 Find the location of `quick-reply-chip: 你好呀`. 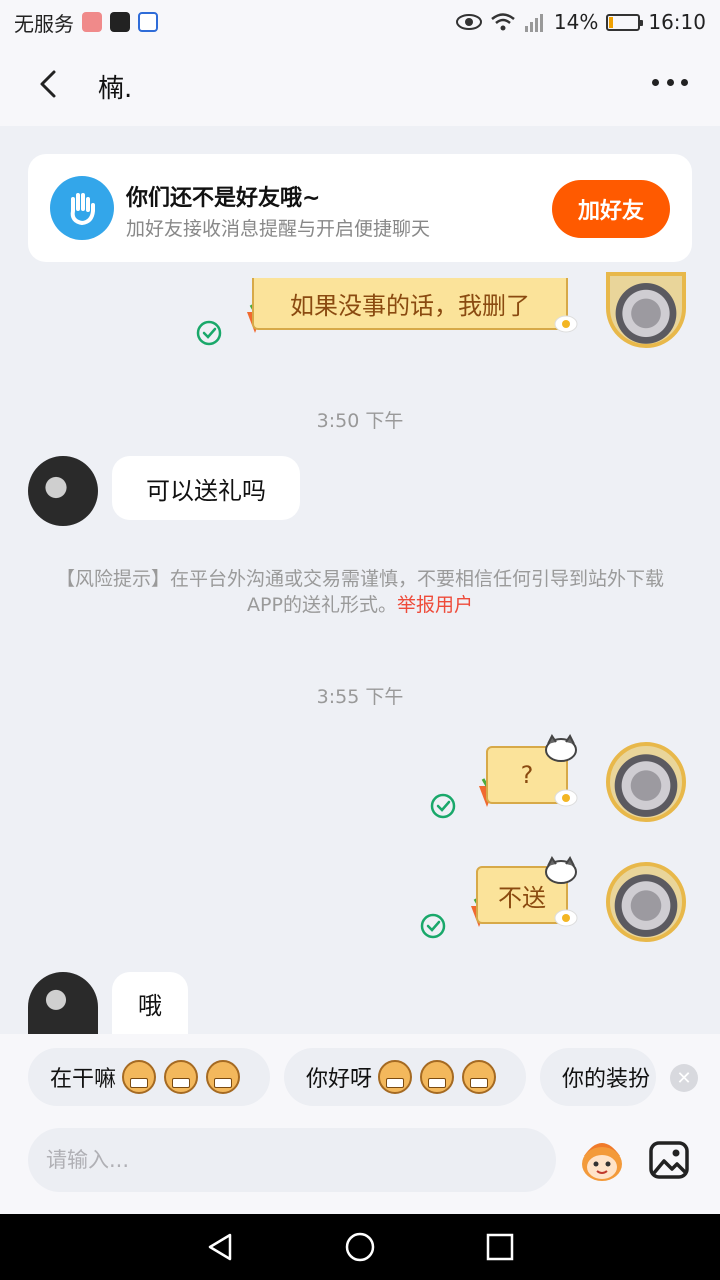

quick-reply-chip: 你好呀 is located at coordinates (405, 1077).